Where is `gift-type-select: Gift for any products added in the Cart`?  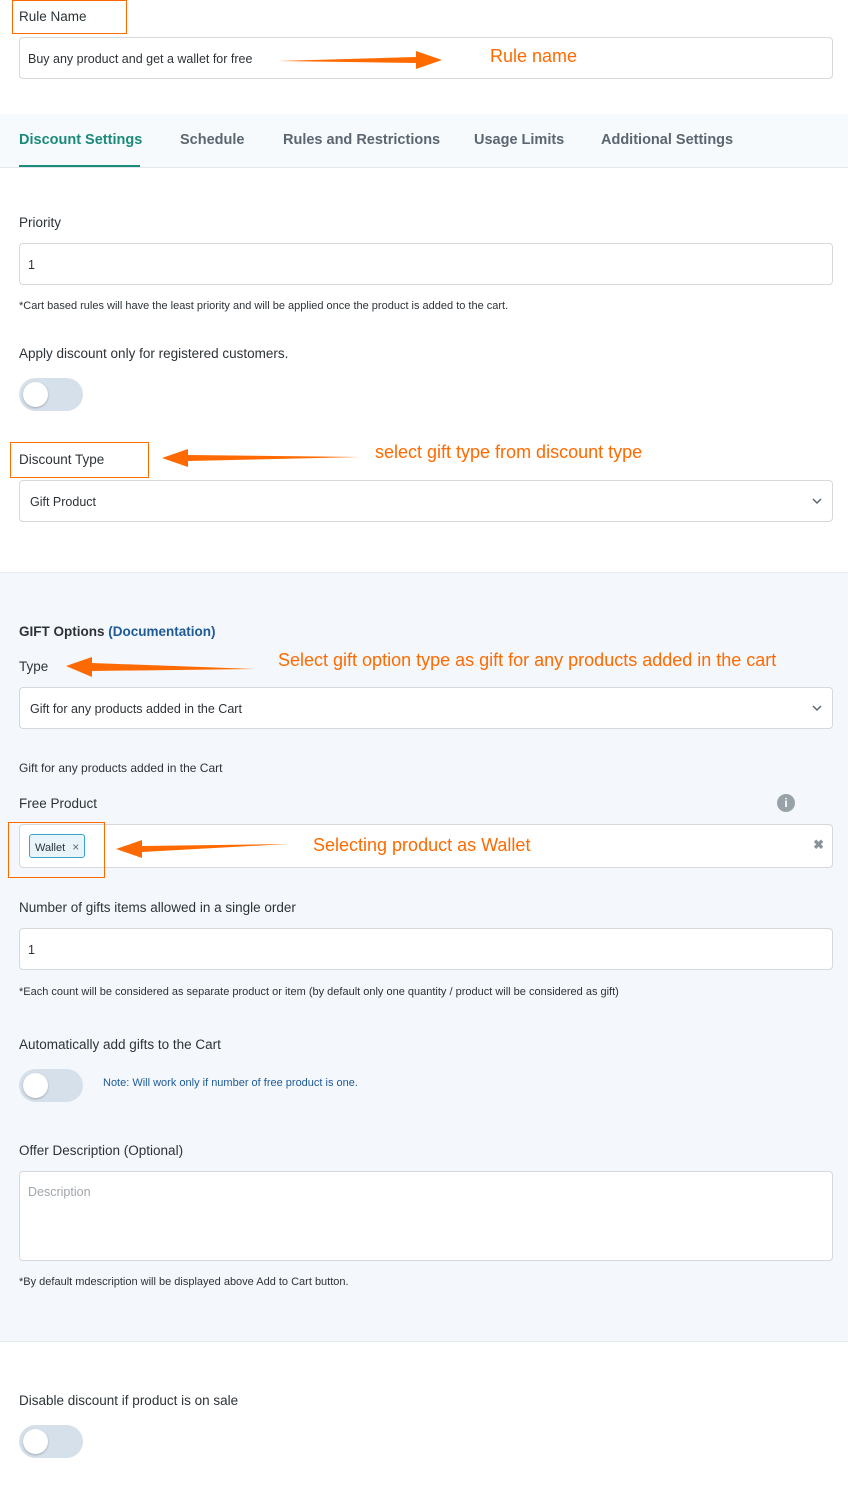
gift-type-select: Gift for any products added in the Cart is located at coordinates (426, 708).